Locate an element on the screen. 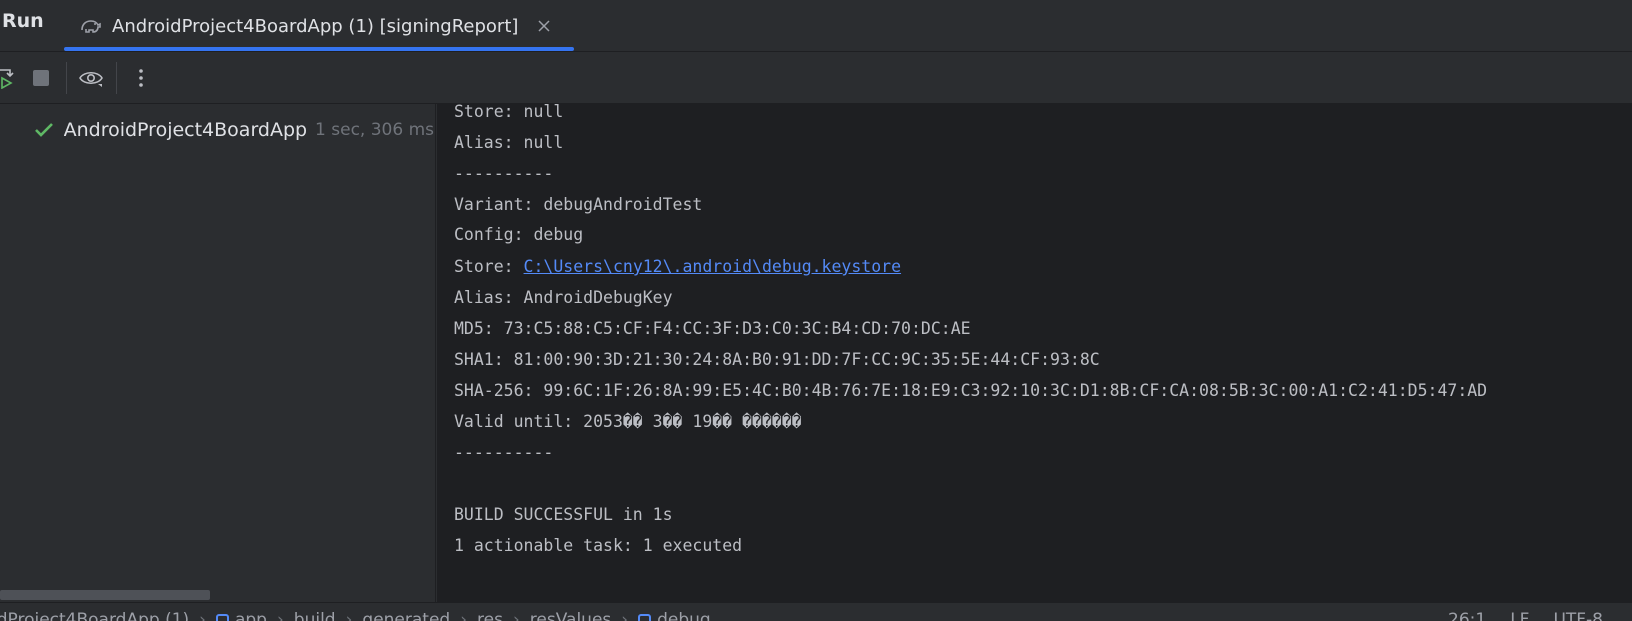 The height and width of the screenshot is (621, 1632). tree-item-duration: 1 sec, 306 ms is located at coordinates (374, 130).